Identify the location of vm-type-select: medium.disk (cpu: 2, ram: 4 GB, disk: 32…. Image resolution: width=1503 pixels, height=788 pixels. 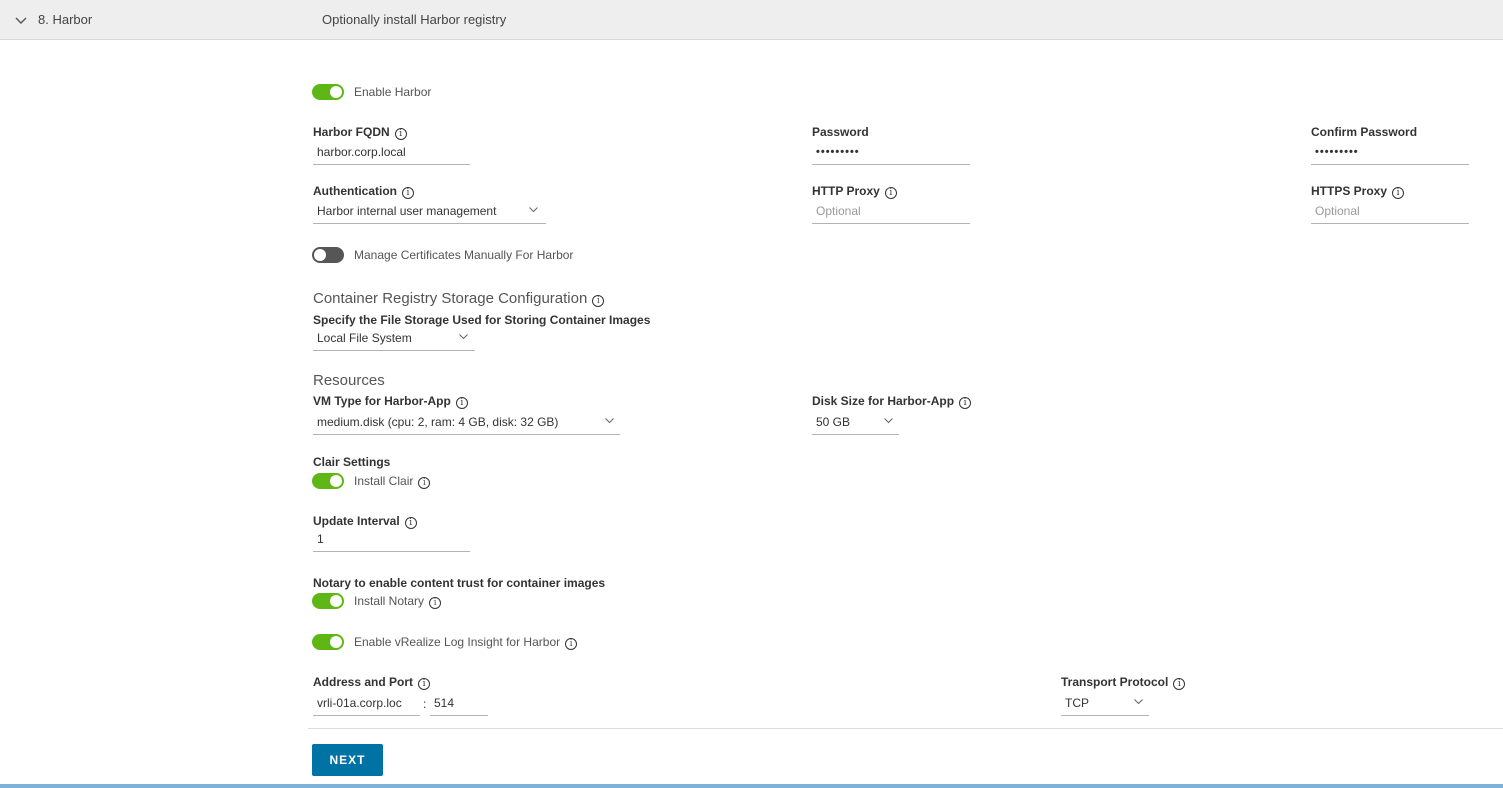
(466, 423).